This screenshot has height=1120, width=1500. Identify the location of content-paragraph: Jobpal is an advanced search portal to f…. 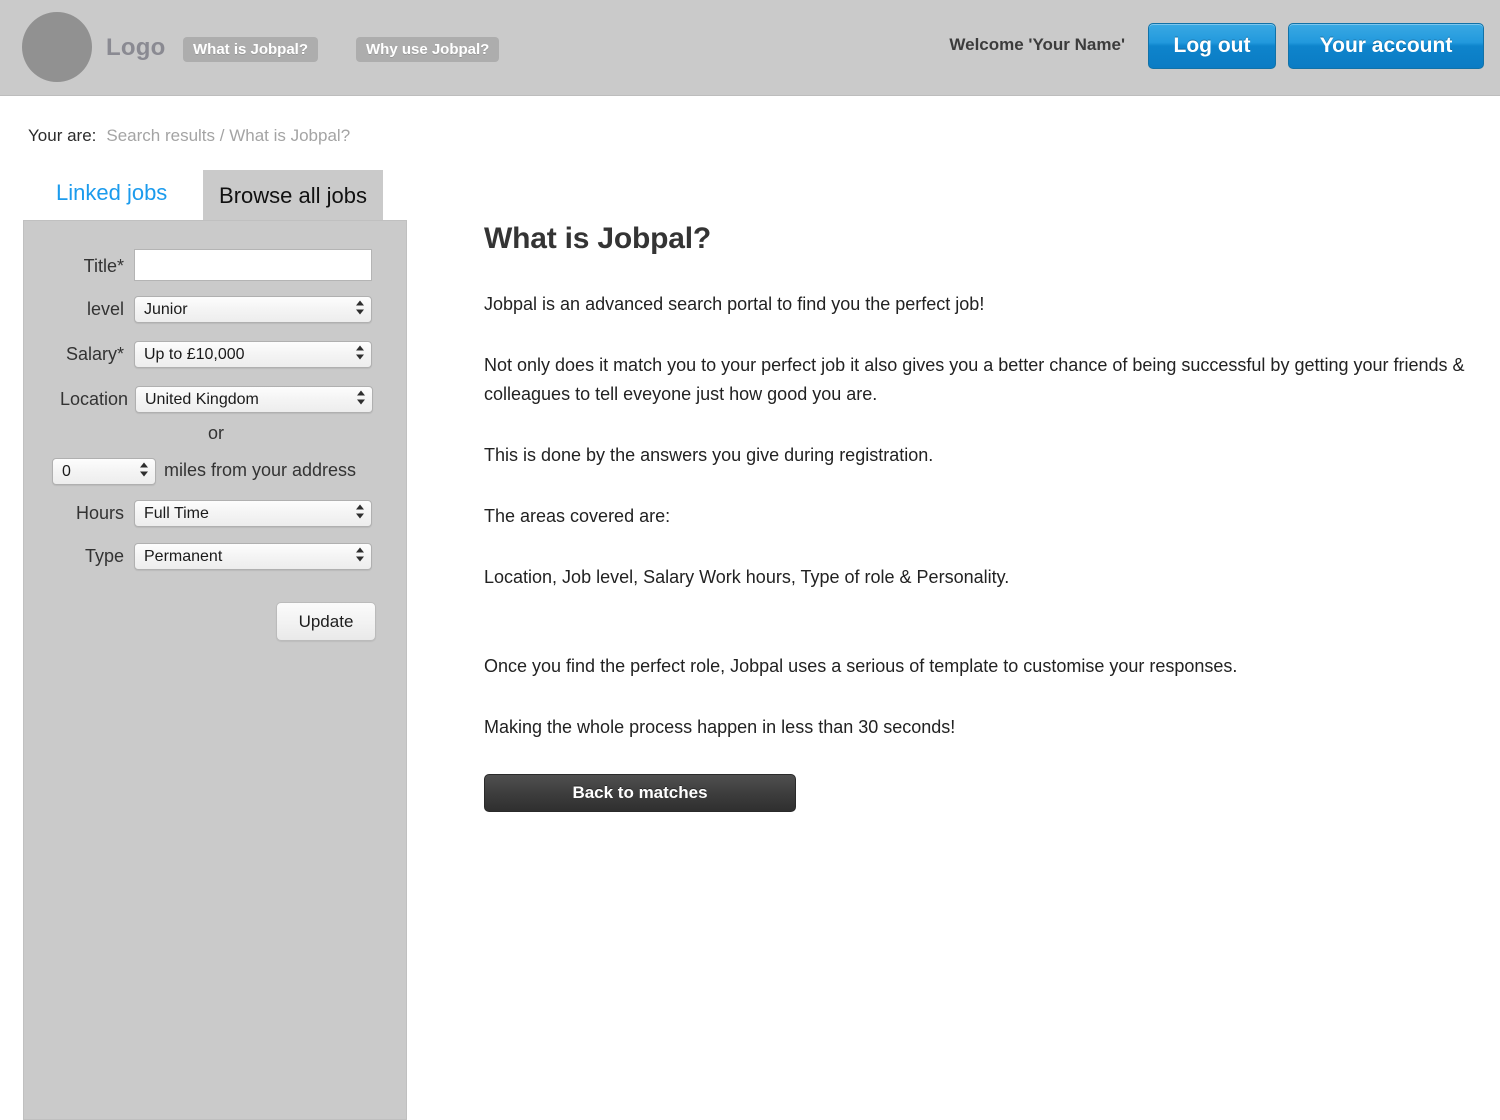
(734, 304).